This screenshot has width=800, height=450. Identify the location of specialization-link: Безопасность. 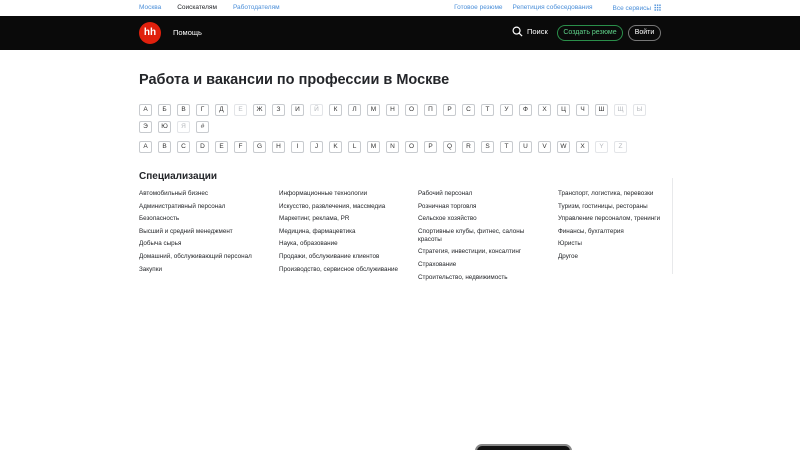
(201, 219).